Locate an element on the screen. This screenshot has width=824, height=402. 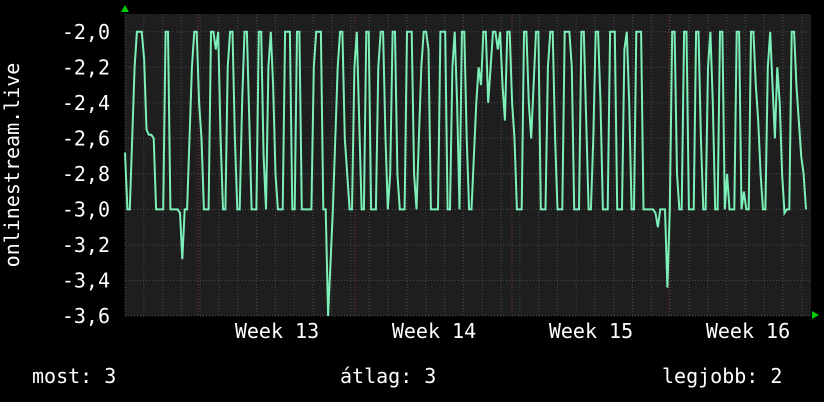
x-axis-arrow is located at coordinates (815, 315).